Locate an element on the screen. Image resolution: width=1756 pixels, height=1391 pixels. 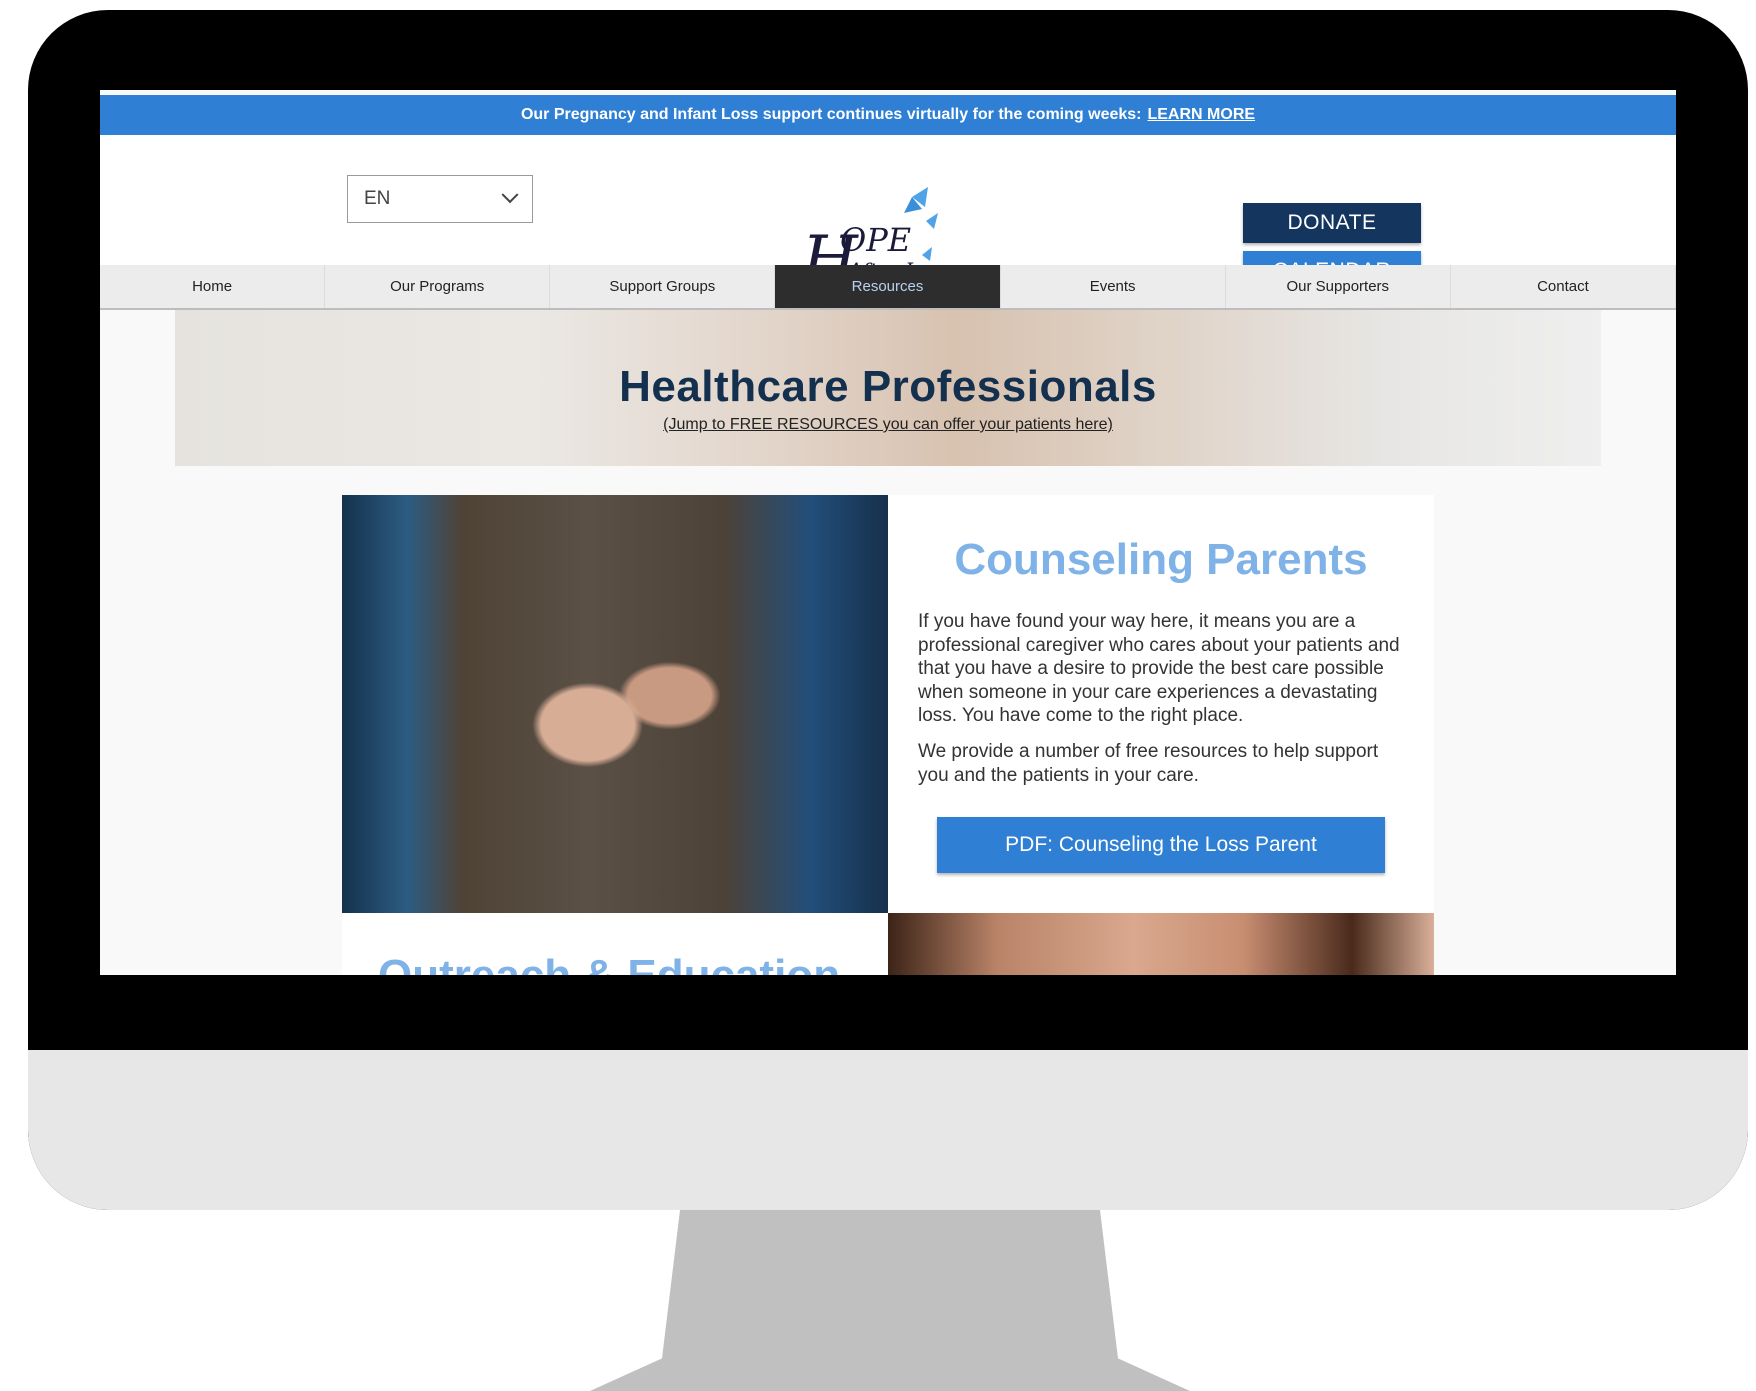
card-title: Counseling Parents is located at coordinates (1161, 559).